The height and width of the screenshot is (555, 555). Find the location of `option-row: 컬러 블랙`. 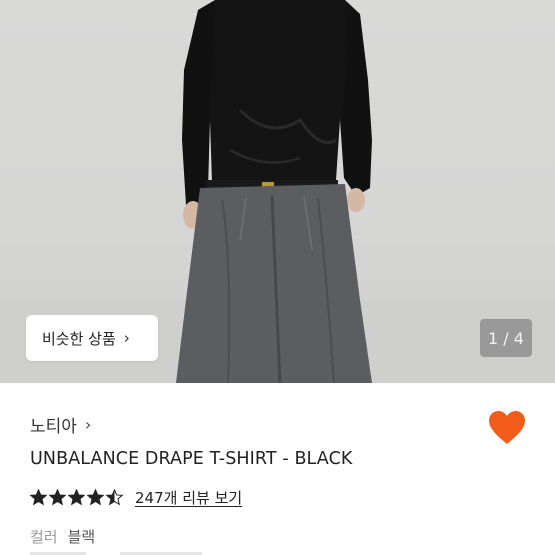

option-row: 컬러 블랙 is located at coordinates (62, 536).